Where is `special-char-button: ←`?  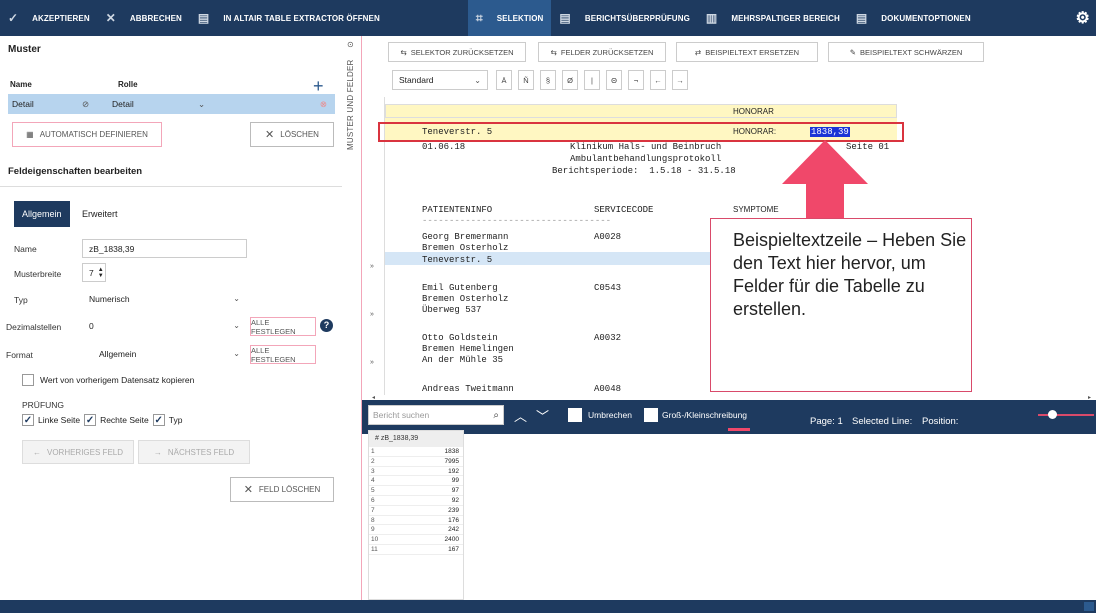
special-char-button: ← is located at coordinates (658, 80).